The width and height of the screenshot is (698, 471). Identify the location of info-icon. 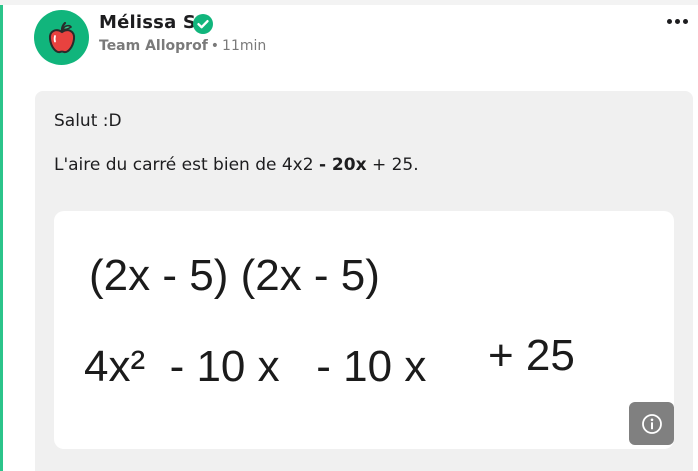
(651, 423).